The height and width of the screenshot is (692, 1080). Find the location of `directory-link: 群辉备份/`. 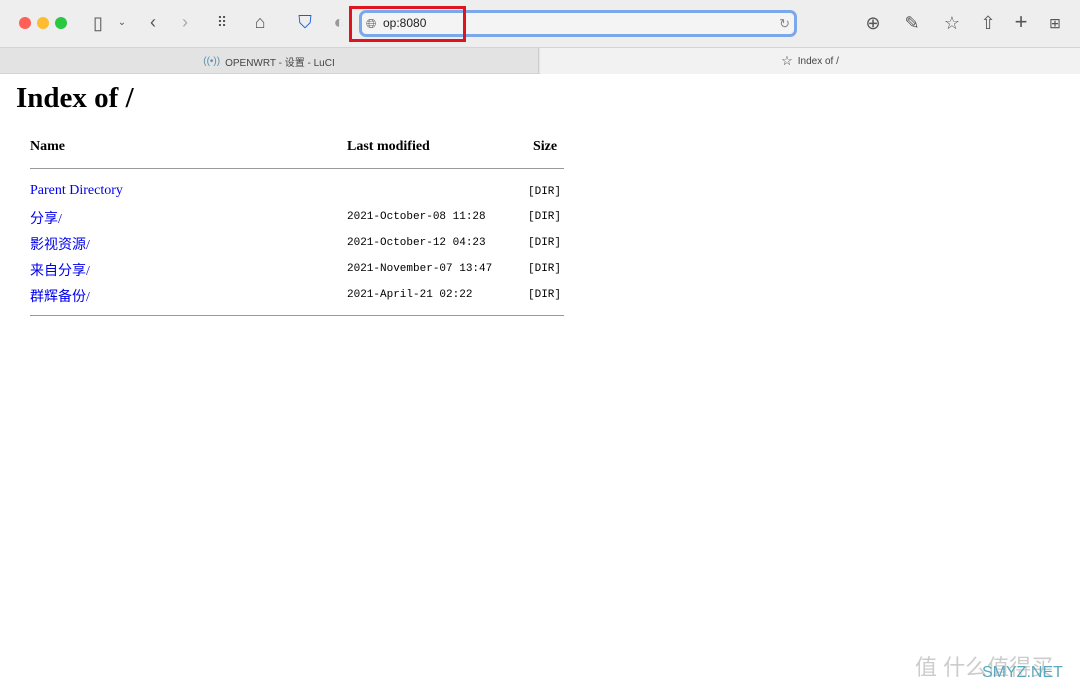

directory-link: 群辉备份/ is located at coordinates (60, 296).